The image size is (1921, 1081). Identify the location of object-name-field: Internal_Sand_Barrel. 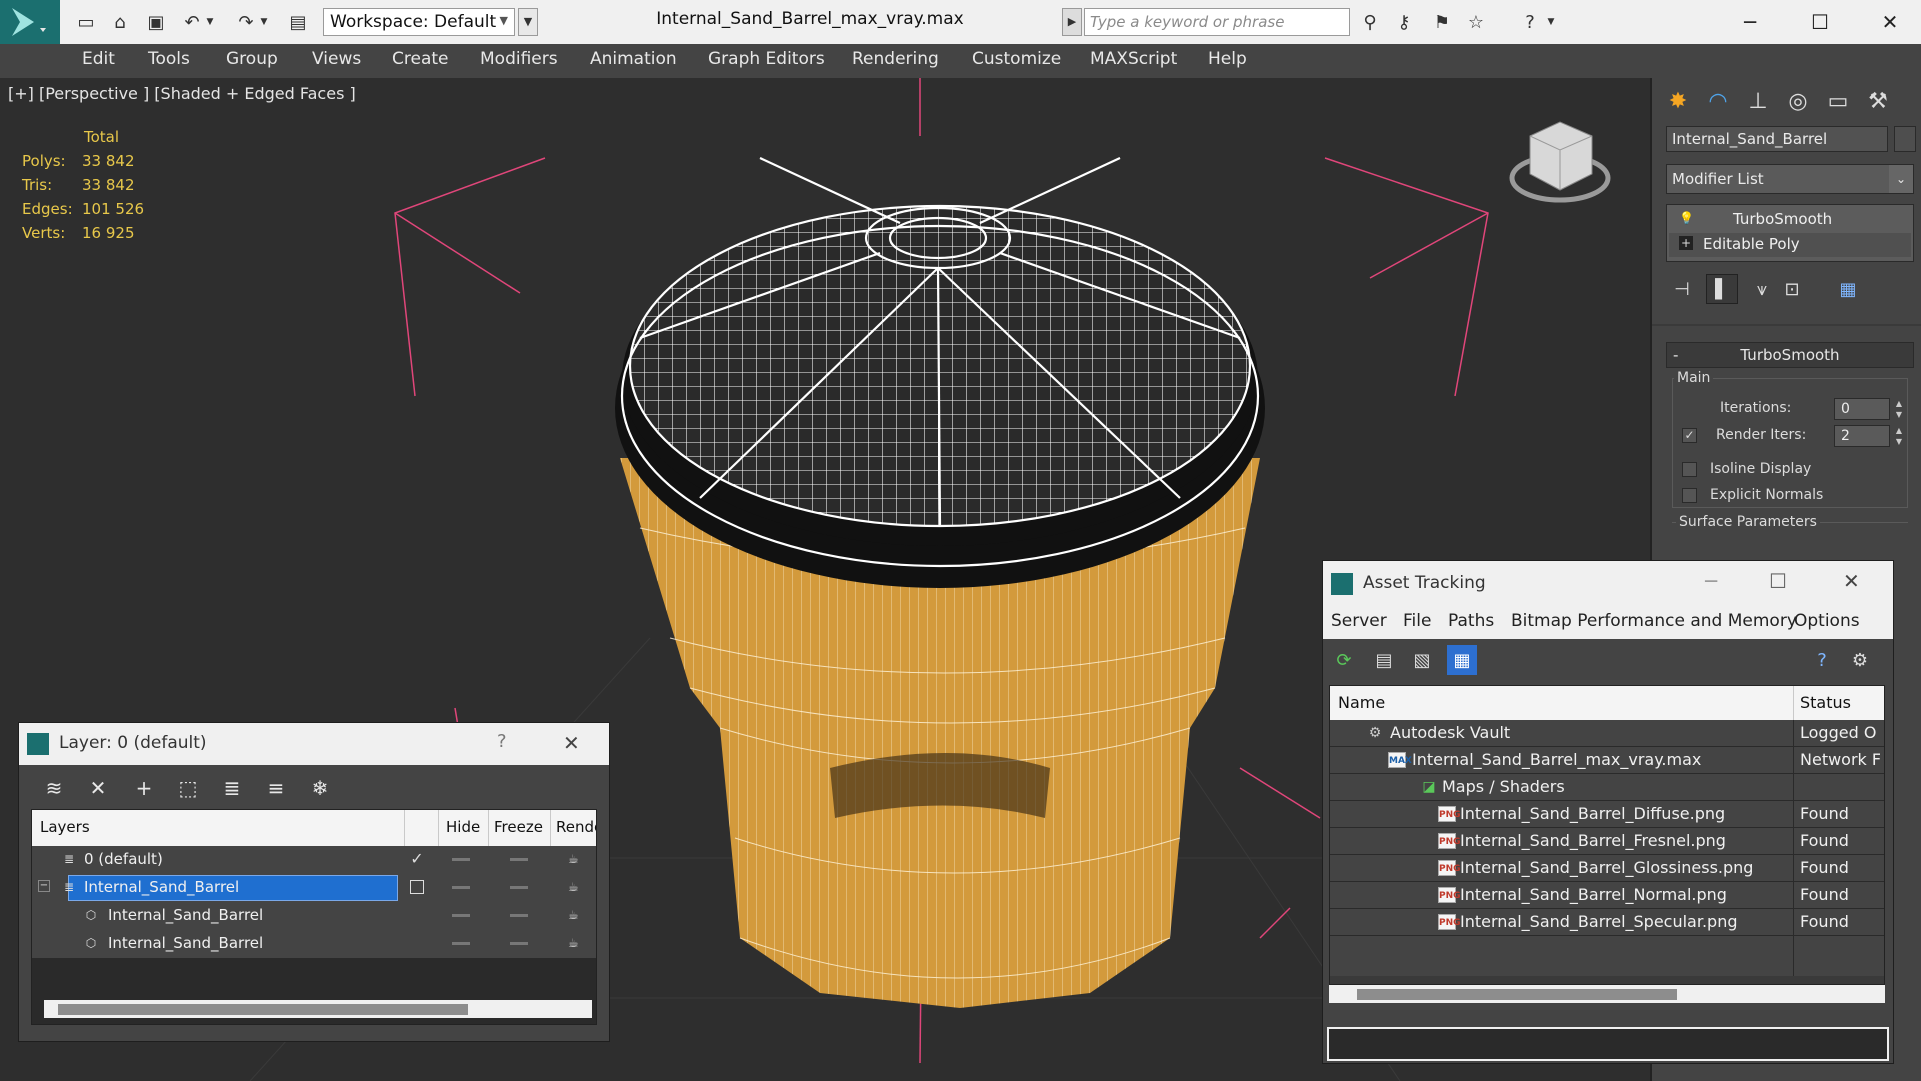
(1777, 139).